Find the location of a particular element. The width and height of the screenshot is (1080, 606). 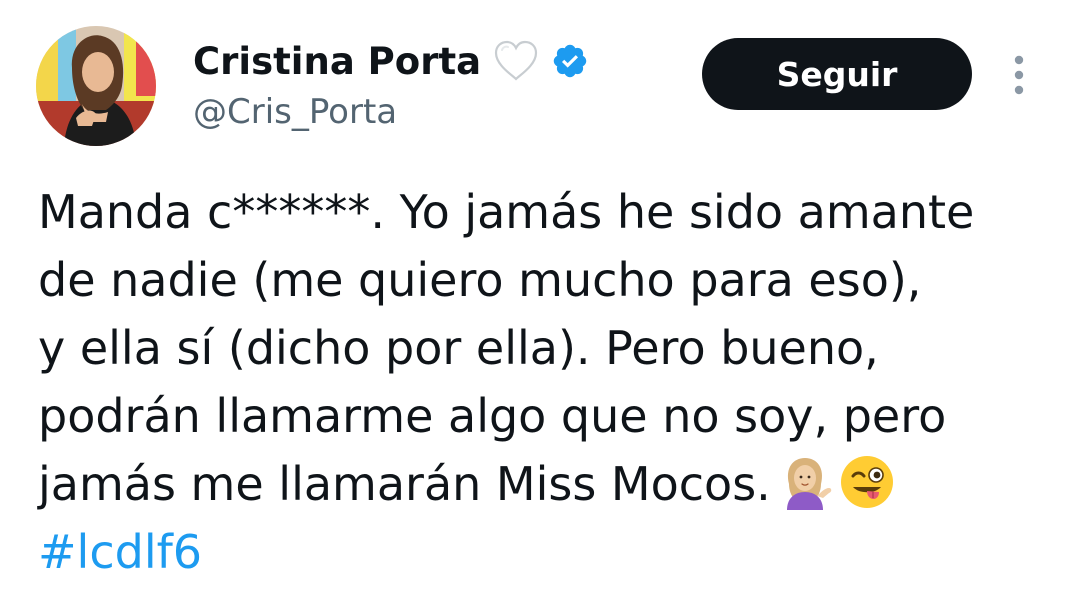

follow-button: Seguir is located at coordinates (837, 74).